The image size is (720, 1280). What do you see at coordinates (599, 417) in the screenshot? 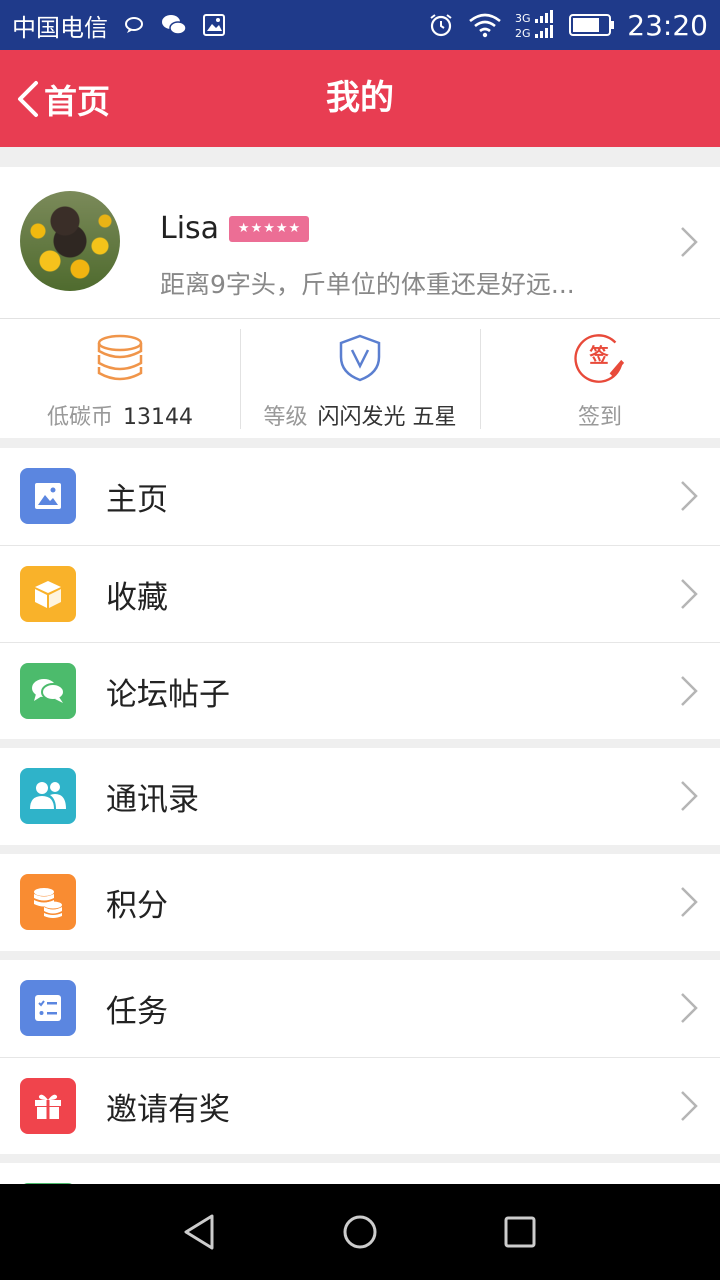
I see `stat-label: 签到` at bounding box center [599, 417].